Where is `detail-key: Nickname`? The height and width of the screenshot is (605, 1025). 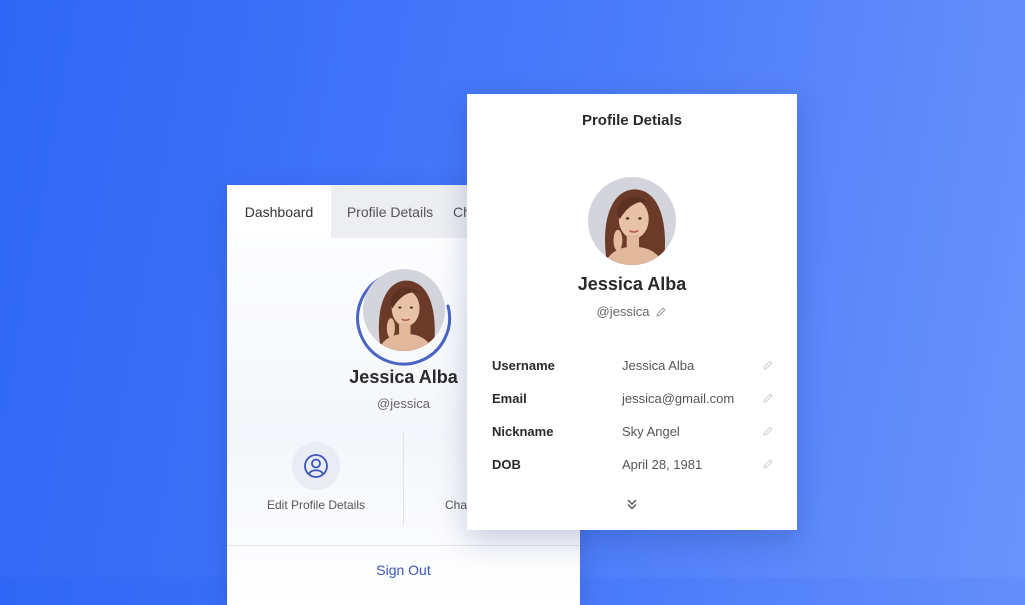
detail-key: Nickname is located at coordinates (523, 431).